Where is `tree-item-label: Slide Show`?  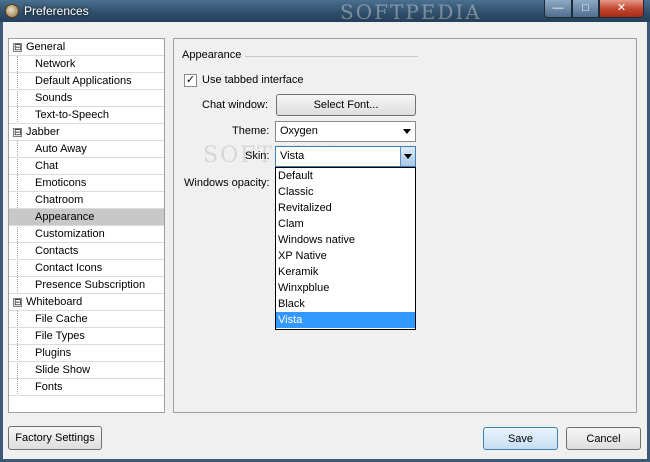 tree-item-label: Slide Show is located at coordinates (63, 370).